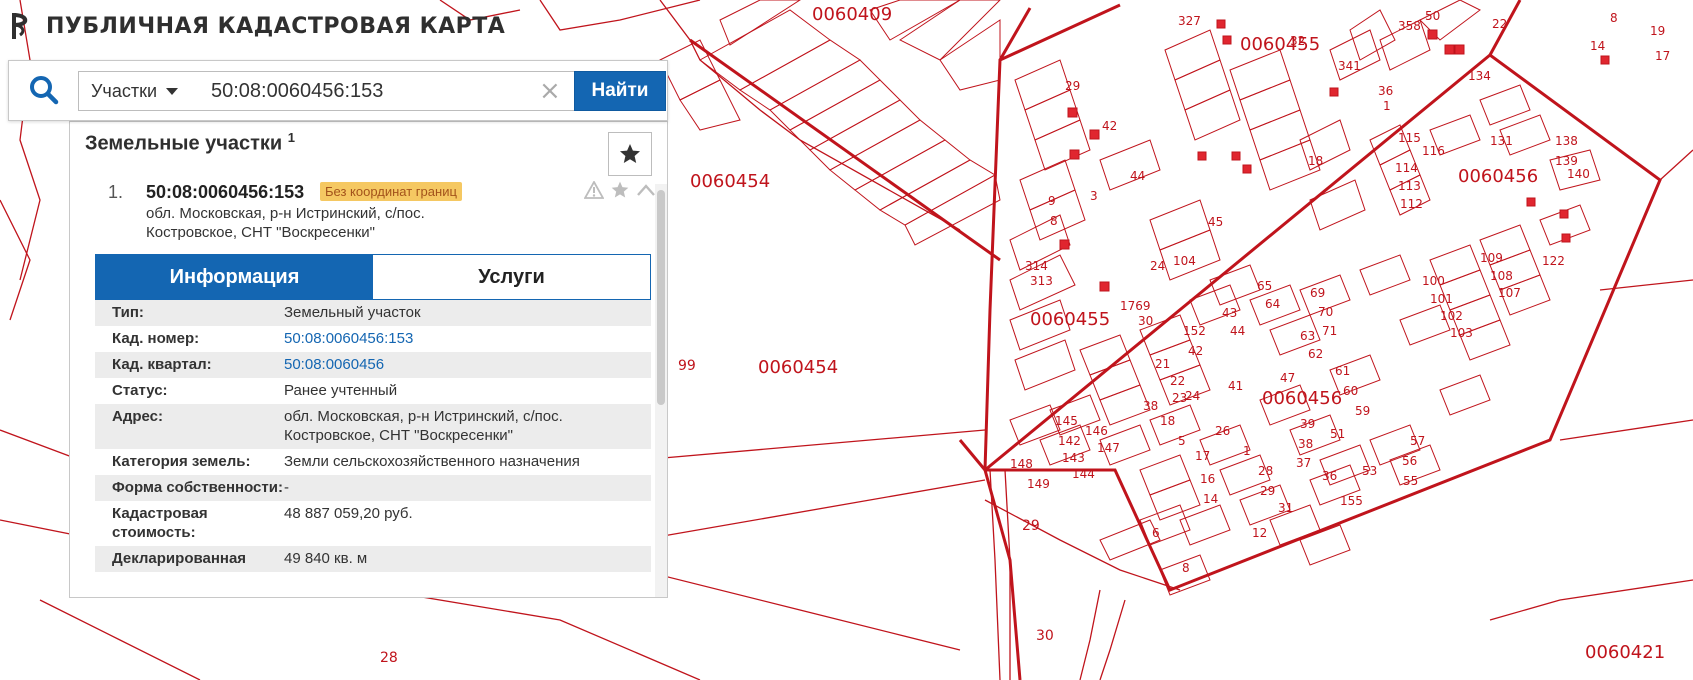  Describe the element at coordinates (1229, 313) in the screenshot. I see `map-parcel-label: 43` at that location.